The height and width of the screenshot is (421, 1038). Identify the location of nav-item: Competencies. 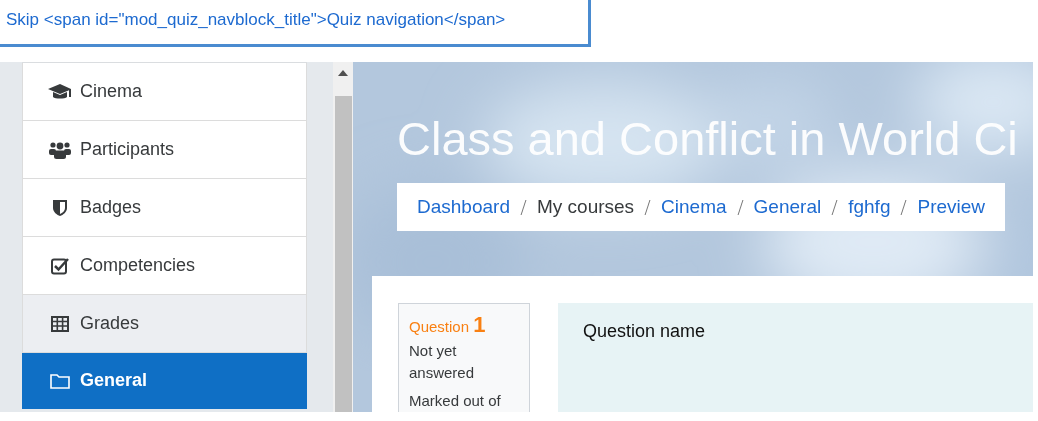
(164, 266).